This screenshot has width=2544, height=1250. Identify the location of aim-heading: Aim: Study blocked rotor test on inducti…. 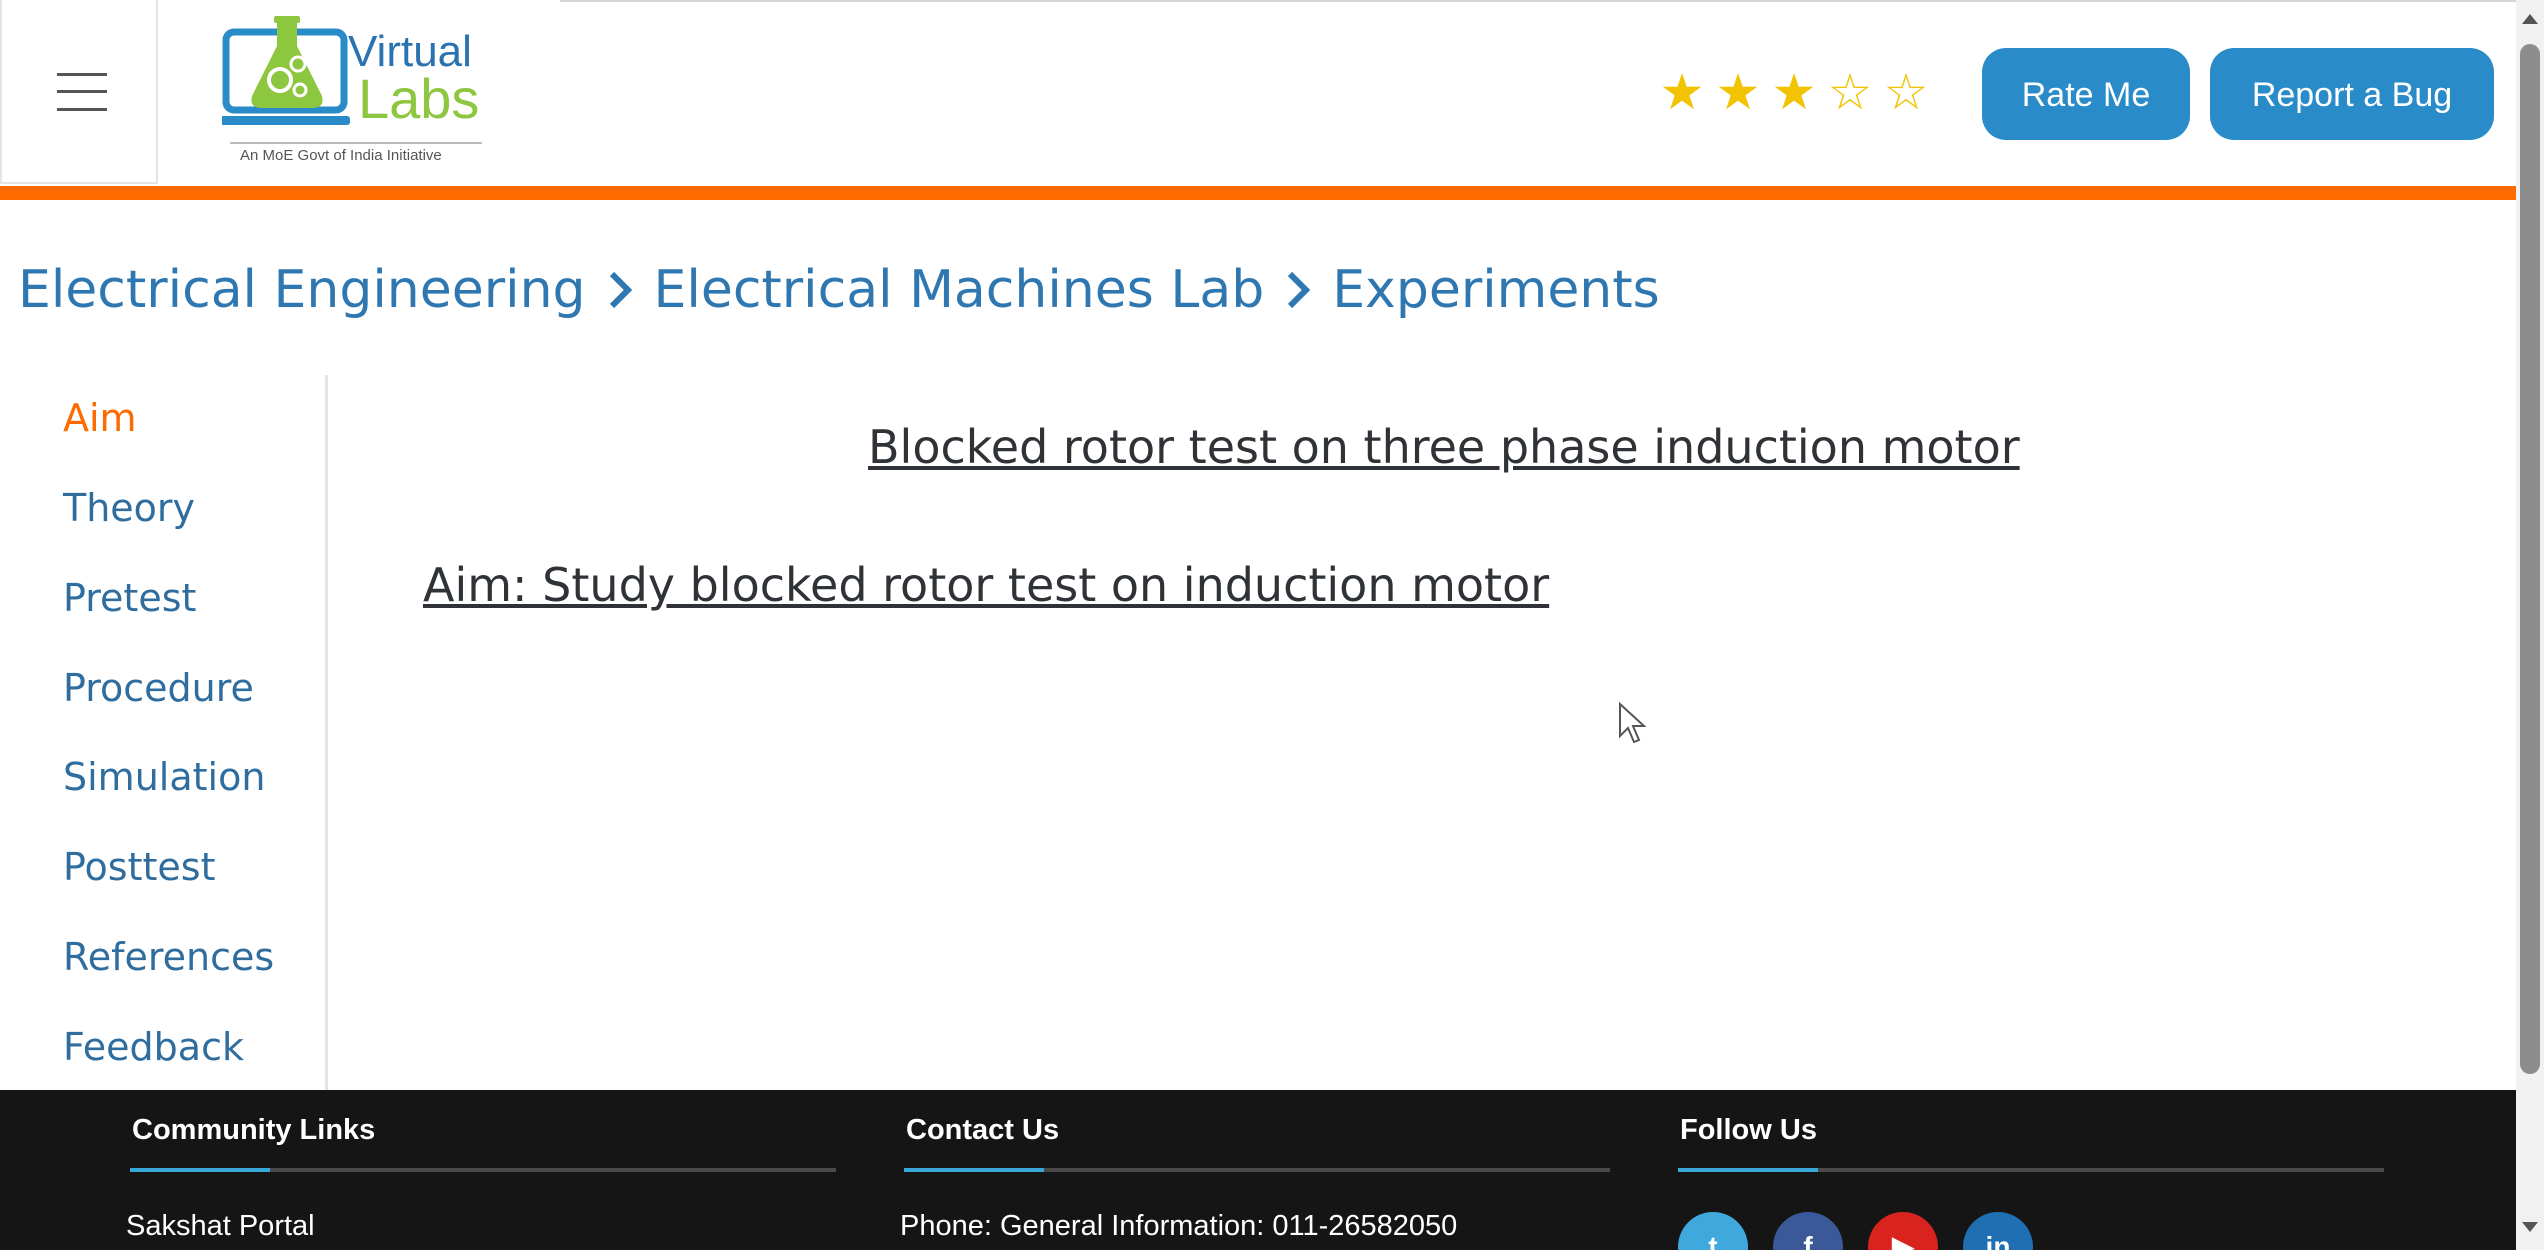
(986, 585).